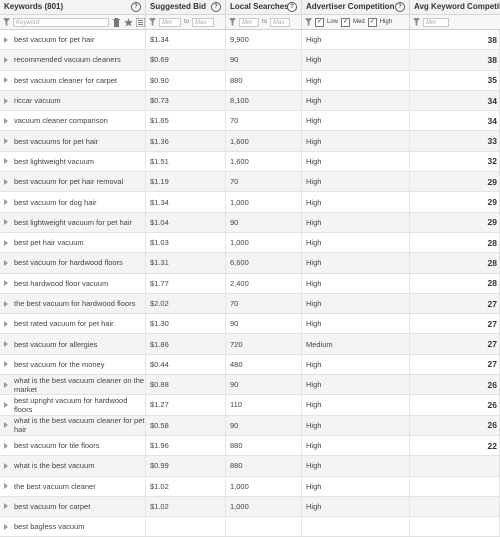 The width and height of the screenshot is (500, 537). What do you see at coordinates (350, 6) in the screenshot?
I see `col-competition-label: Advertiser Competition` at bounding box center [350, 6].